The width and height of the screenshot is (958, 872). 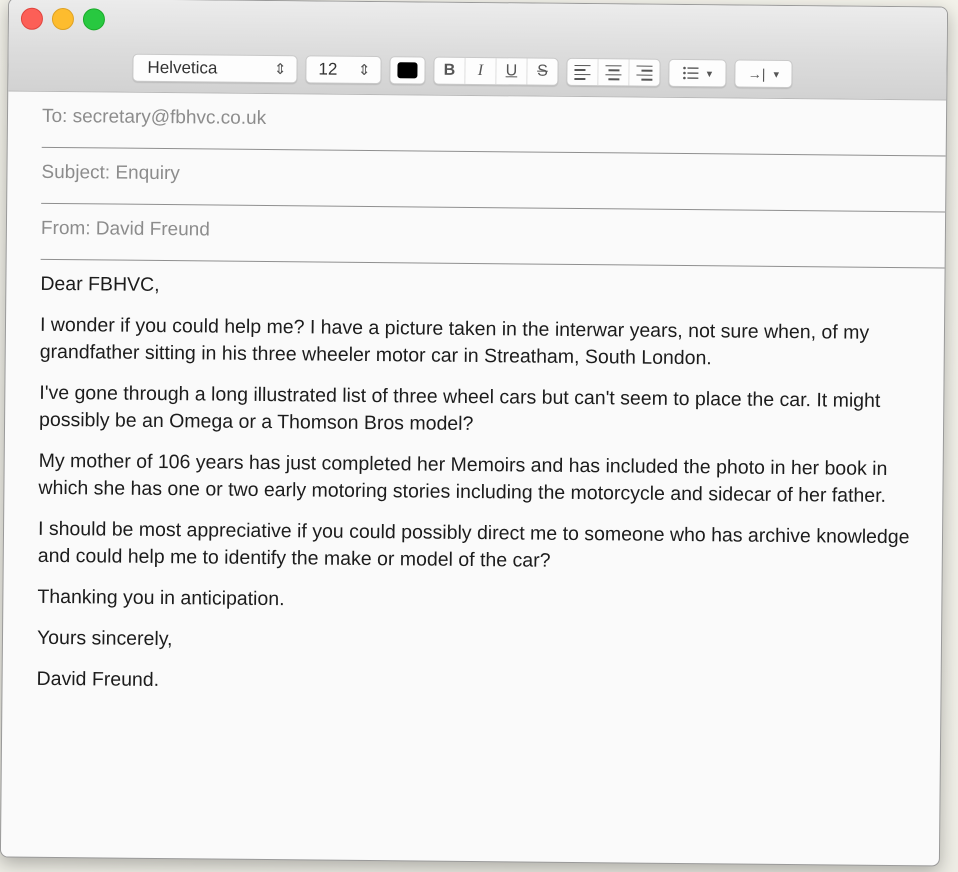 I want to click on color-swatch, so click(x=407, y=70).